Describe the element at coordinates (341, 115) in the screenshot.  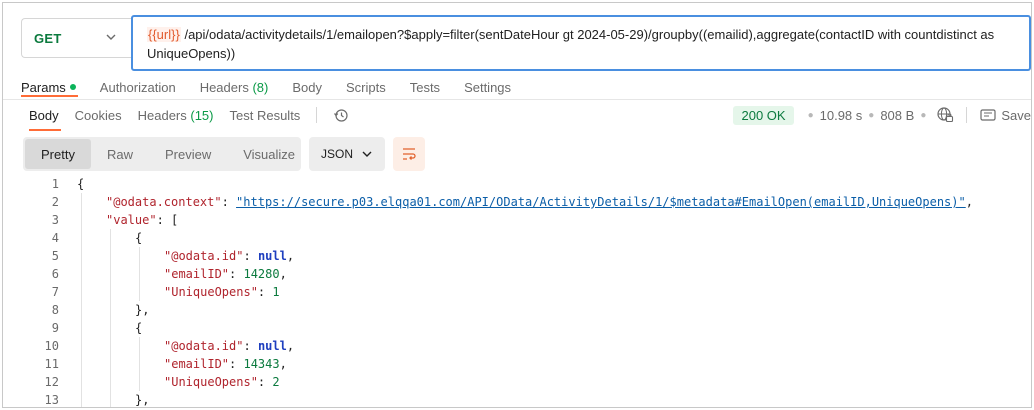
I see `history-icon` at that location.